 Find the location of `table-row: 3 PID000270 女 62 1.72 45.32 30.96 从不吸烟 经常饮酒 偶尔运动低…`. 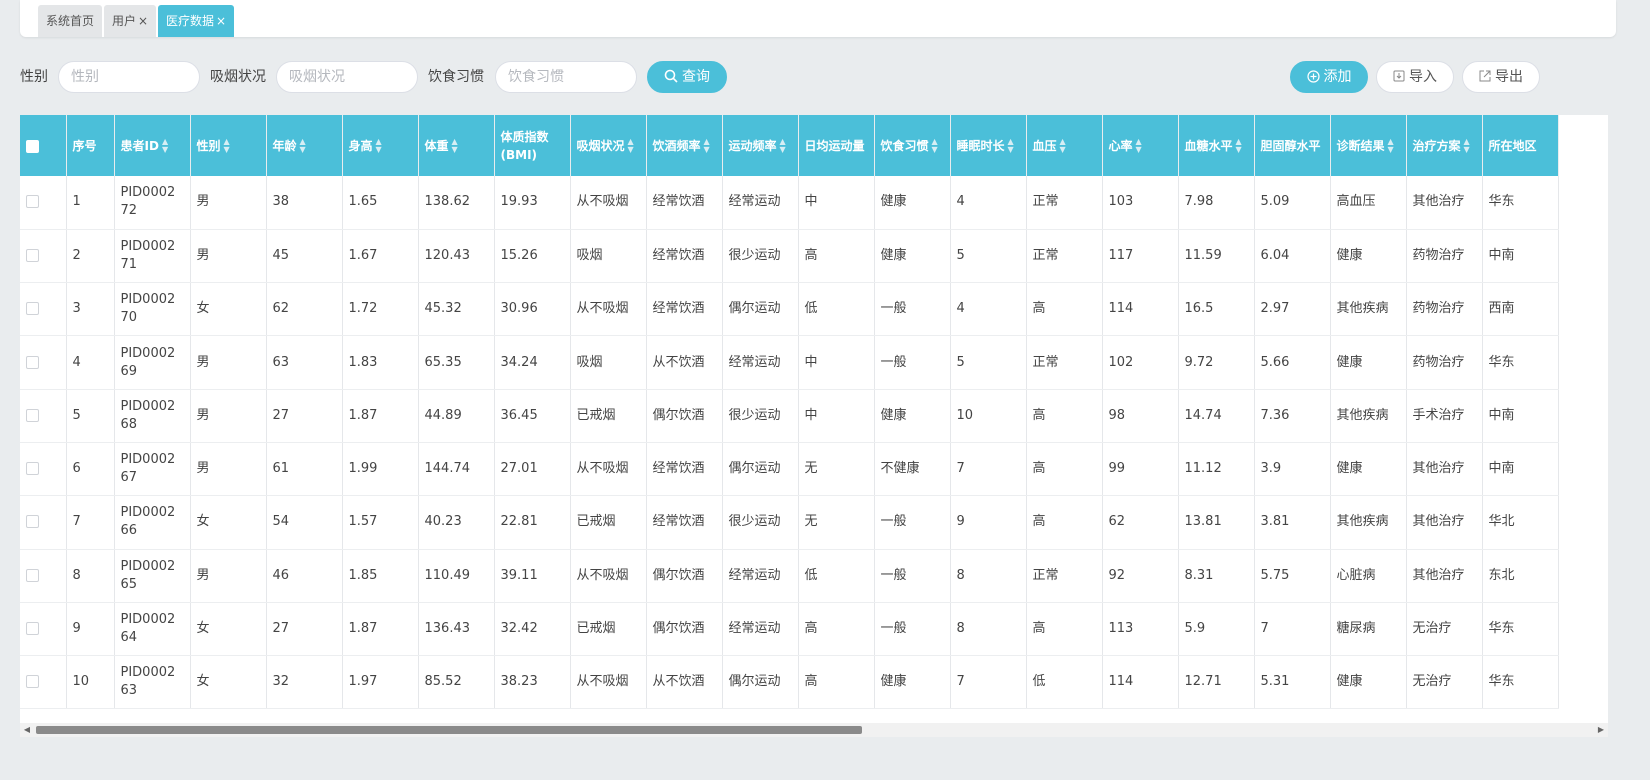

table-row: 3 PID000270 女 62 1.72 45.32 30.96 从不吸烟 经常饮酒 偶尔运动低… is located at coordinates (789, 309).